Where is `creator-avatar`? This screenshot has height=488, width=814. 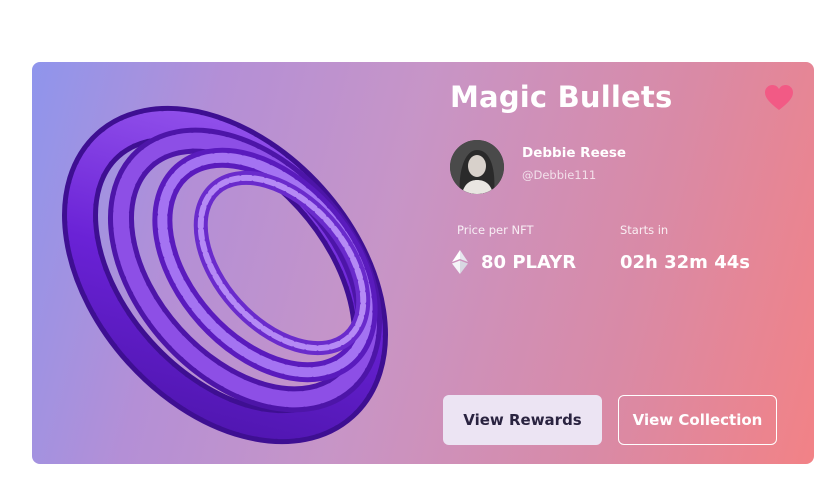
creator-avatar is located at coordinates (477, 167).